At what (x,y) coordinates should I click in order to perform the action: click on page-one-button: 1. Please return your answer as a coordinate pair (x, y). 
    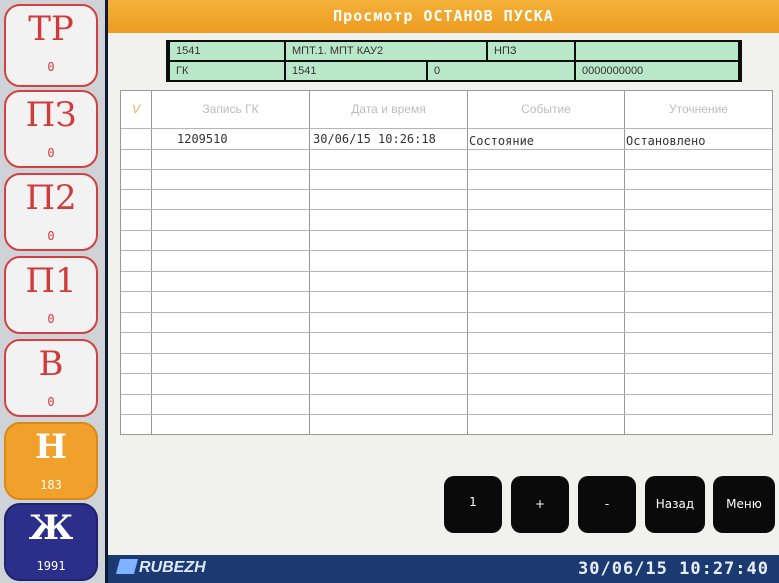
    Looking at the image, I should click on (473, 504).